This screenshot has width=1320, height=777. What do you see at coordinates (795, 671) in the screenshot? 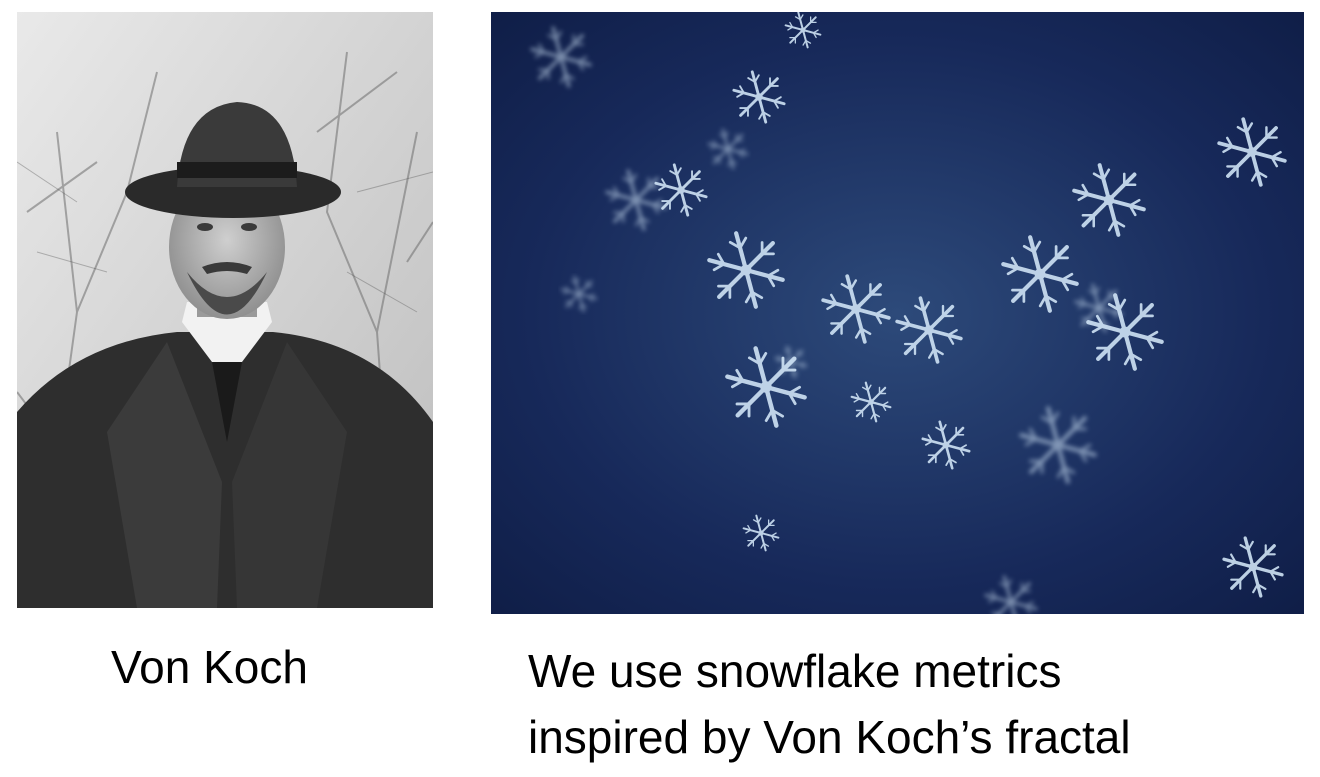
I see `caption-line-1: We use snowflake metrics` at bounding box center [795, 671].